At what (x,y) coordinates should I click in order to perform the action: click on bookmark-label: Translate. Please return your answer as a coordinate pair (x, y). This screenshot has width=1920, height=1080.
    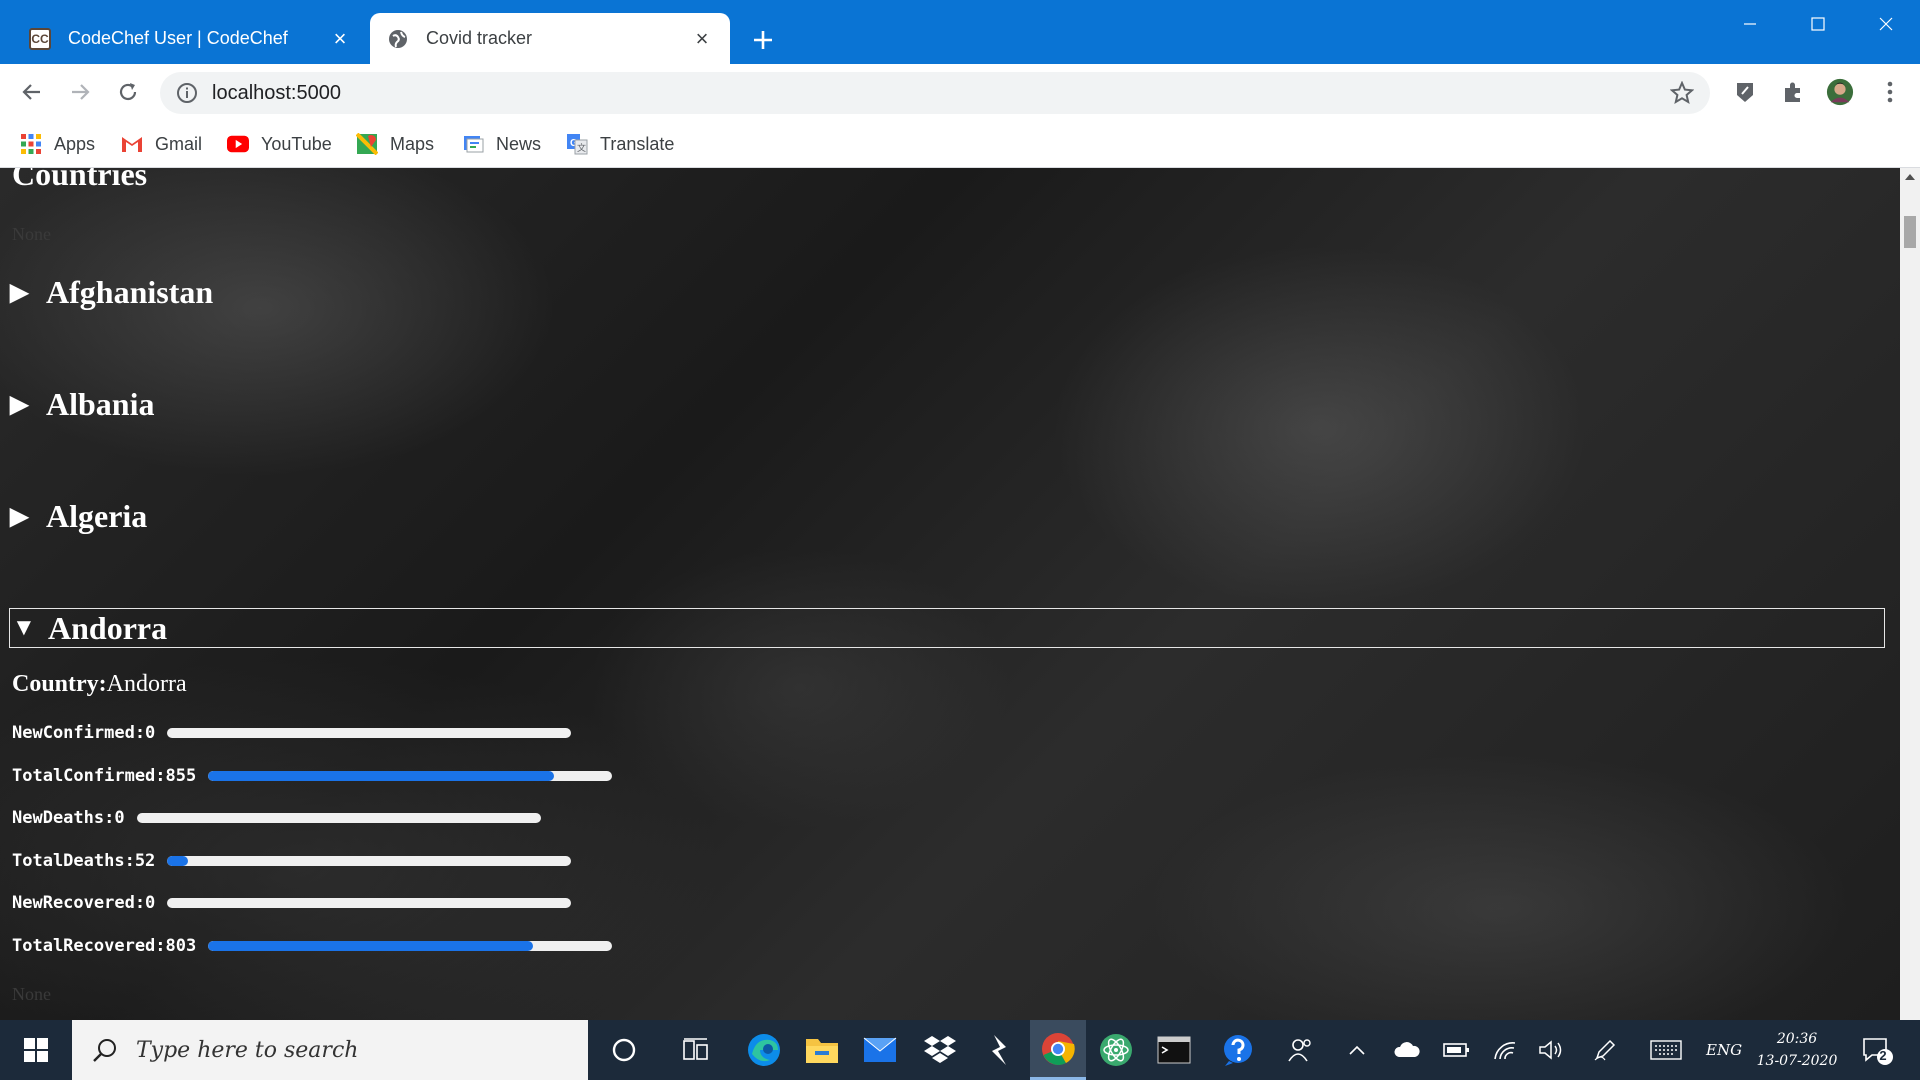
    Looking at the image, I should click on (637, 143).